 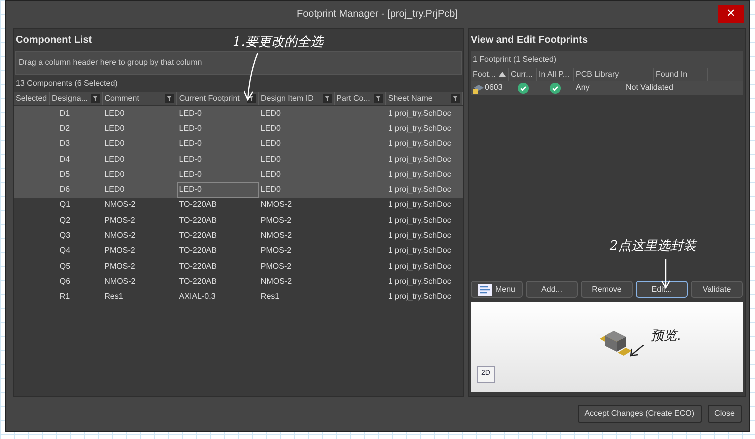 What do you see at coordinates (65, 220) in the screenshot?
I see `table-cell: Q2` at bounding box center [65, 220].